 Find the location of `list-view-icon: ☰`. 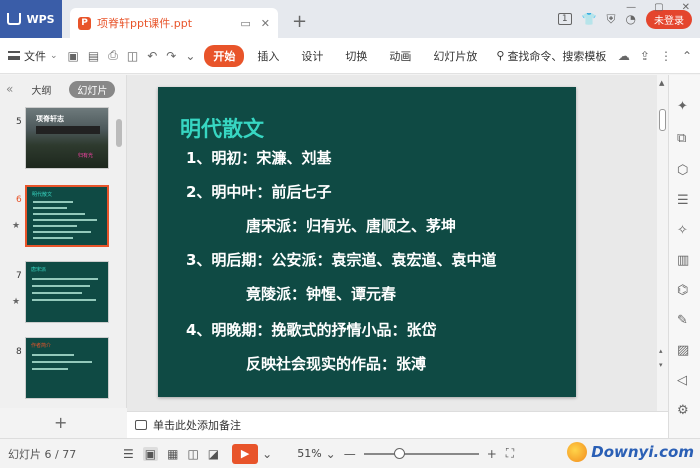

list-view-icon: ☰ is located at coordinates (128, 454).